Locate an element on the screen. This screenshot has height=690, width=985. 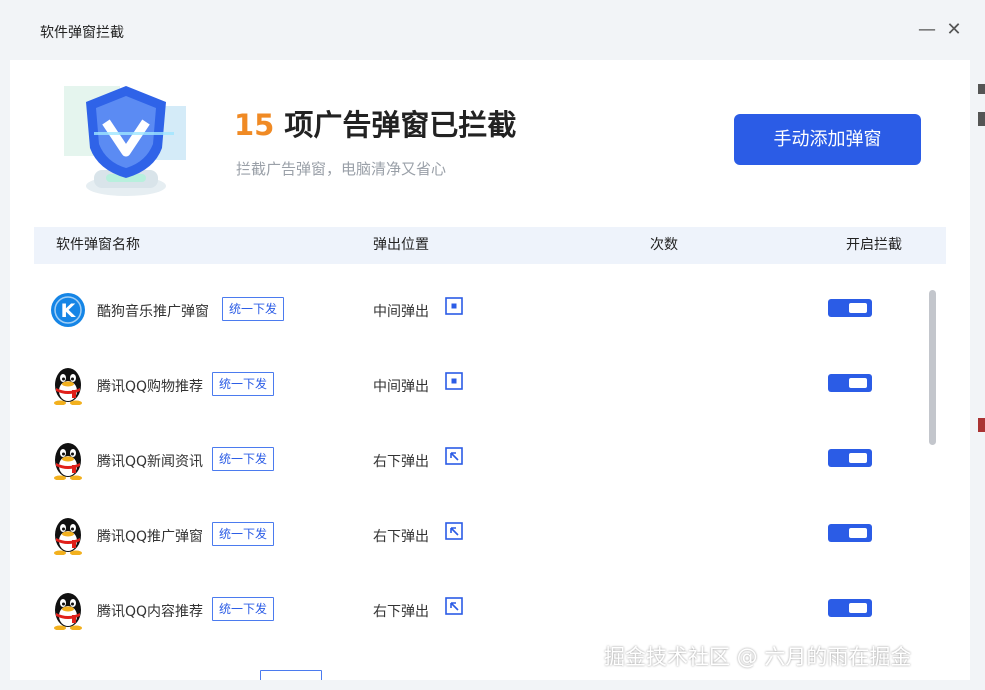
manual-add-button: 手动添加弹窗 is located at coordinates (827, 139).